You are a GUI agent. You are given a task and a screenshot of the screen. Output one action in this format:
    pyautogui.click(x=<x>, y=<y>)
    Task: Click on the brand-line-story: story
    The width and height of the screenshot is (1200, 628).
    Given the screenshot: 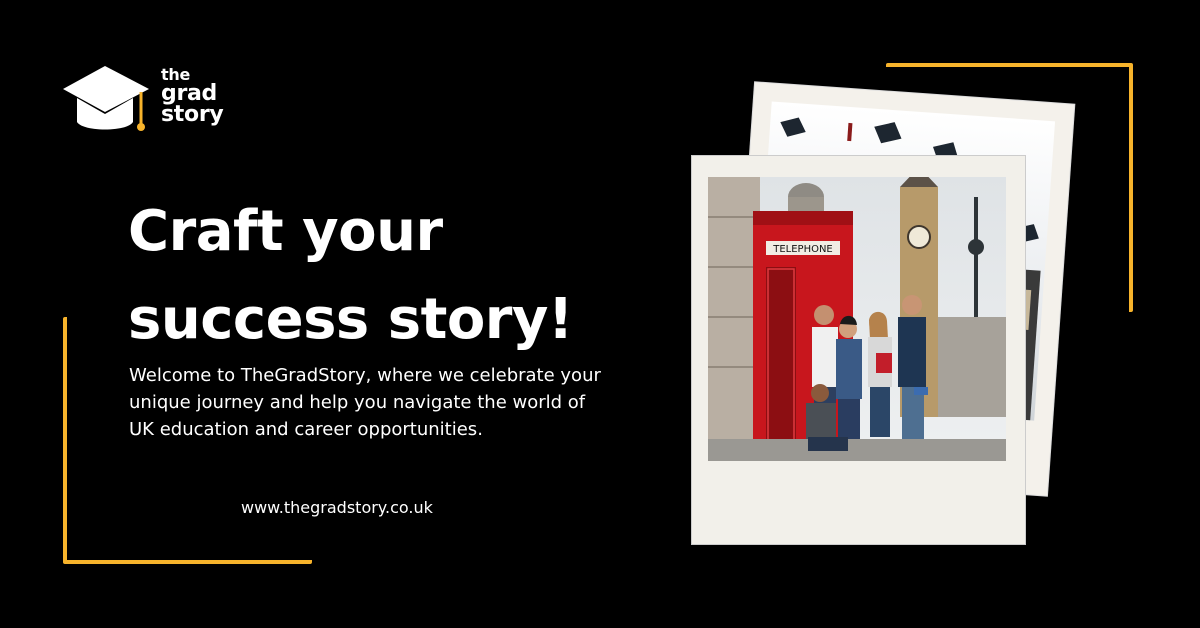 What is the action you would take?
    pyautogui.click(x=192, y=114)
    